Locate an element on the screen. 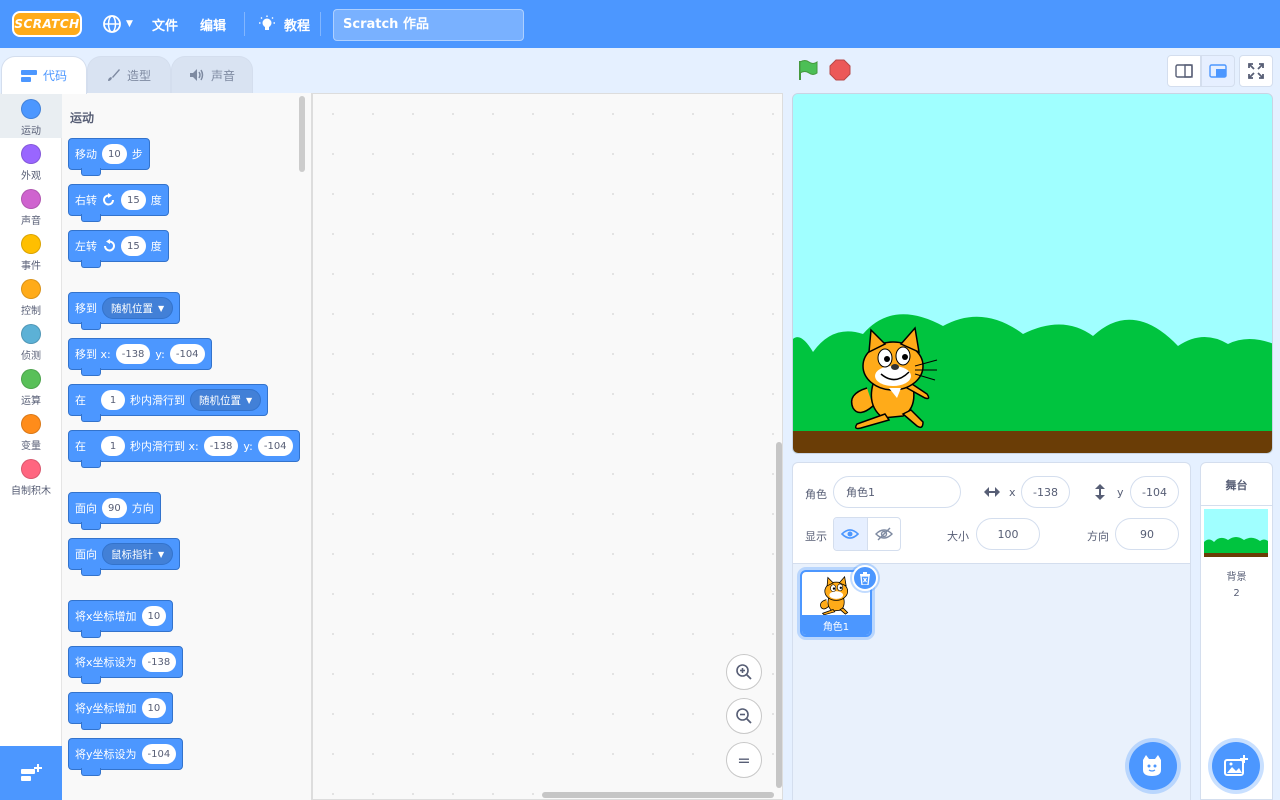 The height and width of the screenshot is (800, 1280). category-sound: 声音 is located at coordinates (31, 205).